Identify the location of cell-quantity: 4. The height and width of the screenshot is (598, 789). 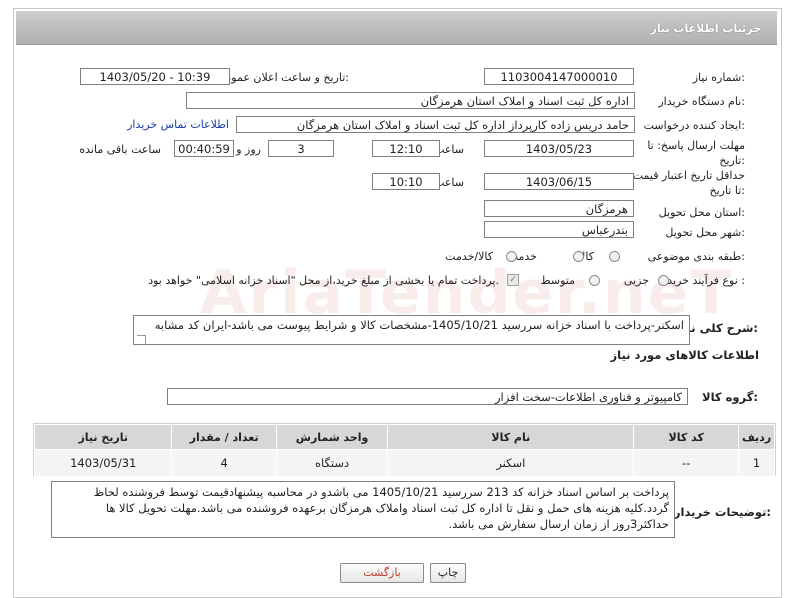
(224, 463).